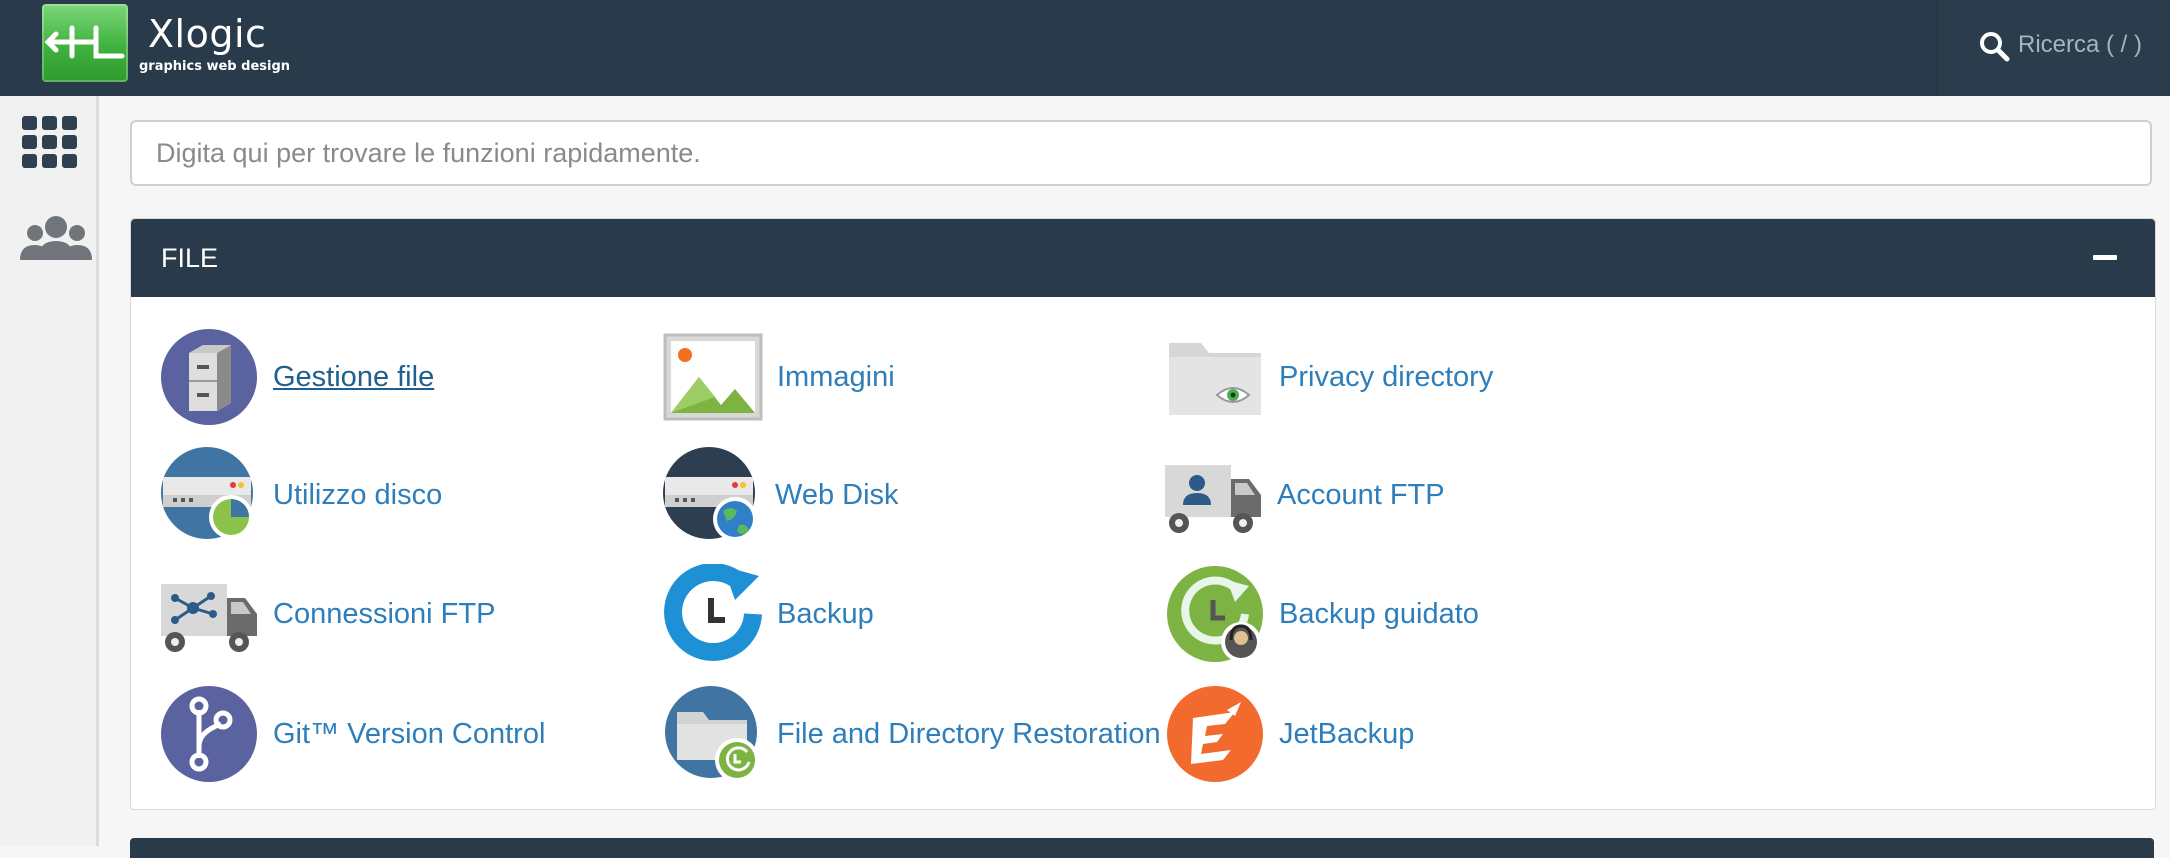 The height and width of the screenshot is (858, 2170). What do you see at coordinates (409, 733) in the screenshot?
I see `item-label: Git™ Version Control` at bounding box center [409, 733].